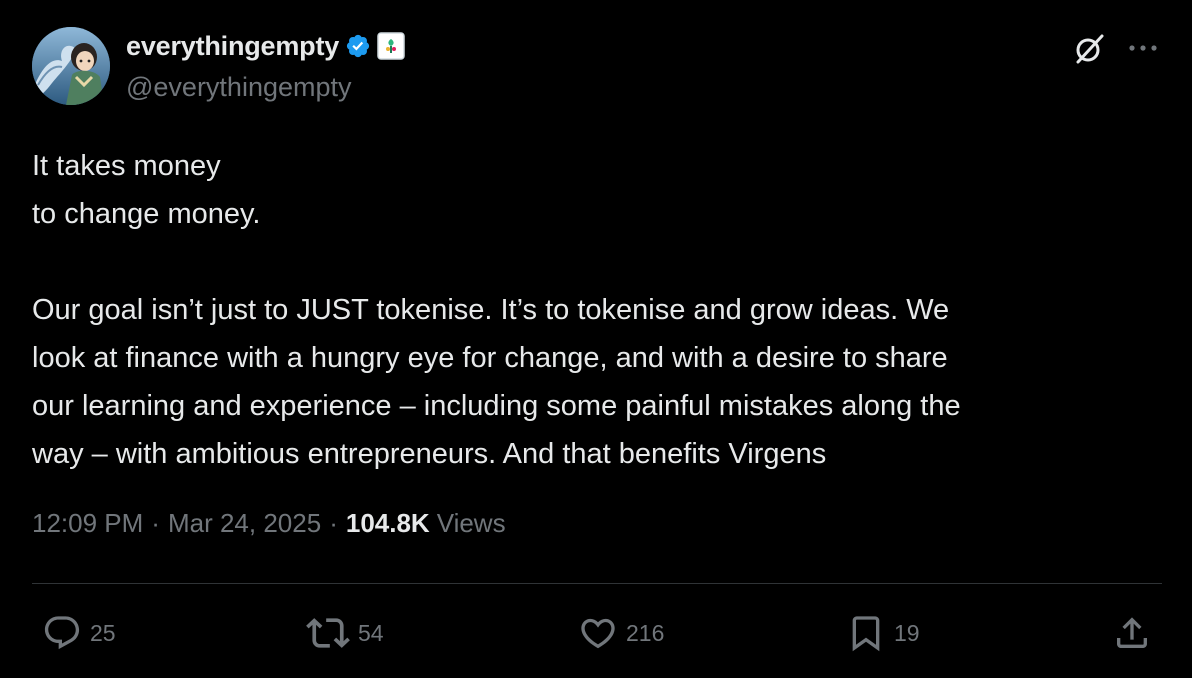 The width and height of the screenshot is (1192, 678). I want to click on views-label: Views, so click(471, 523).